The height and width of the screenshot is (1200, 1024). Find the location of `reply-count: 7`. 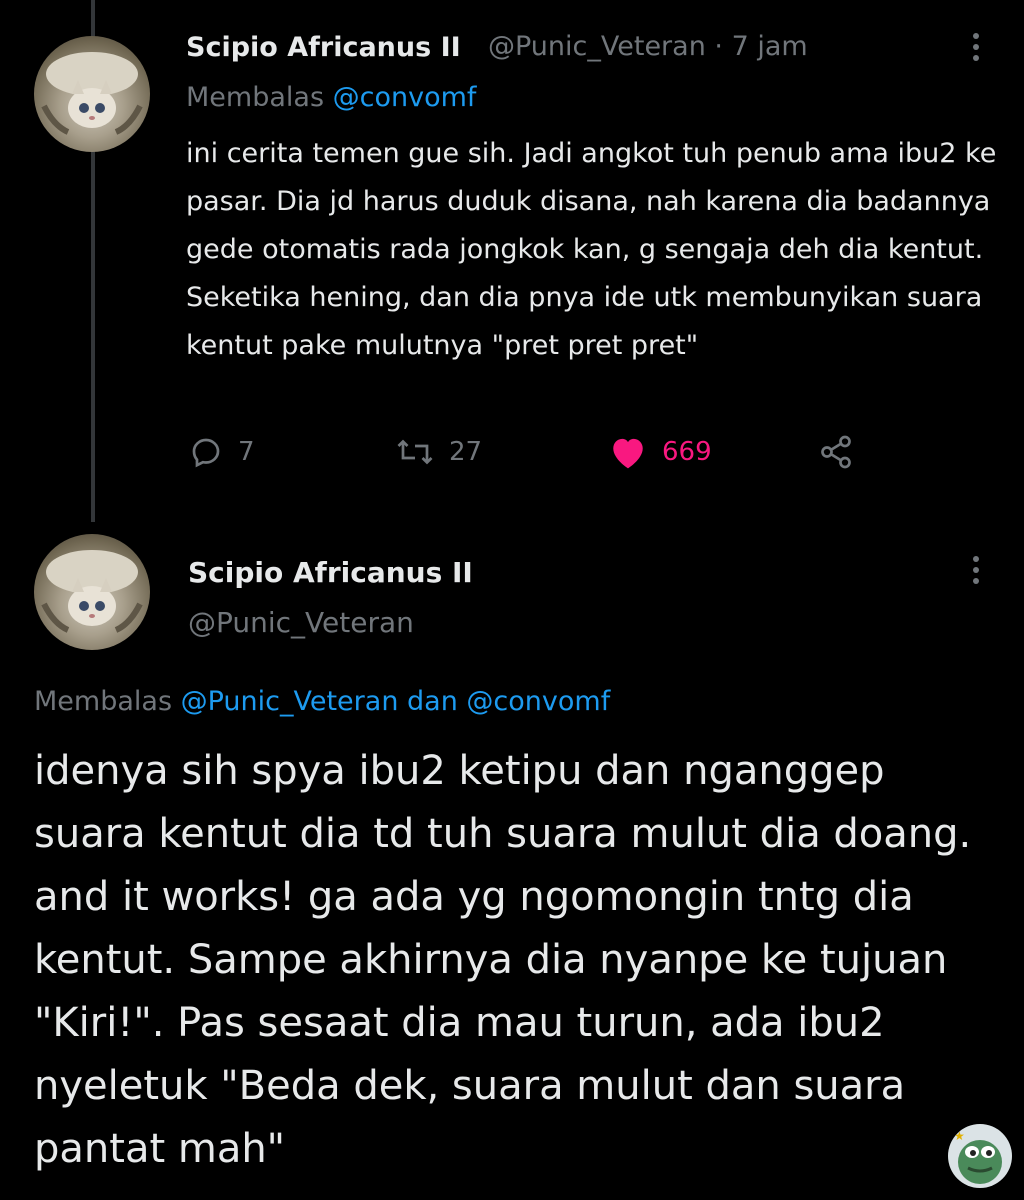

reply-count: 7 is located at coordinates (246, 452).